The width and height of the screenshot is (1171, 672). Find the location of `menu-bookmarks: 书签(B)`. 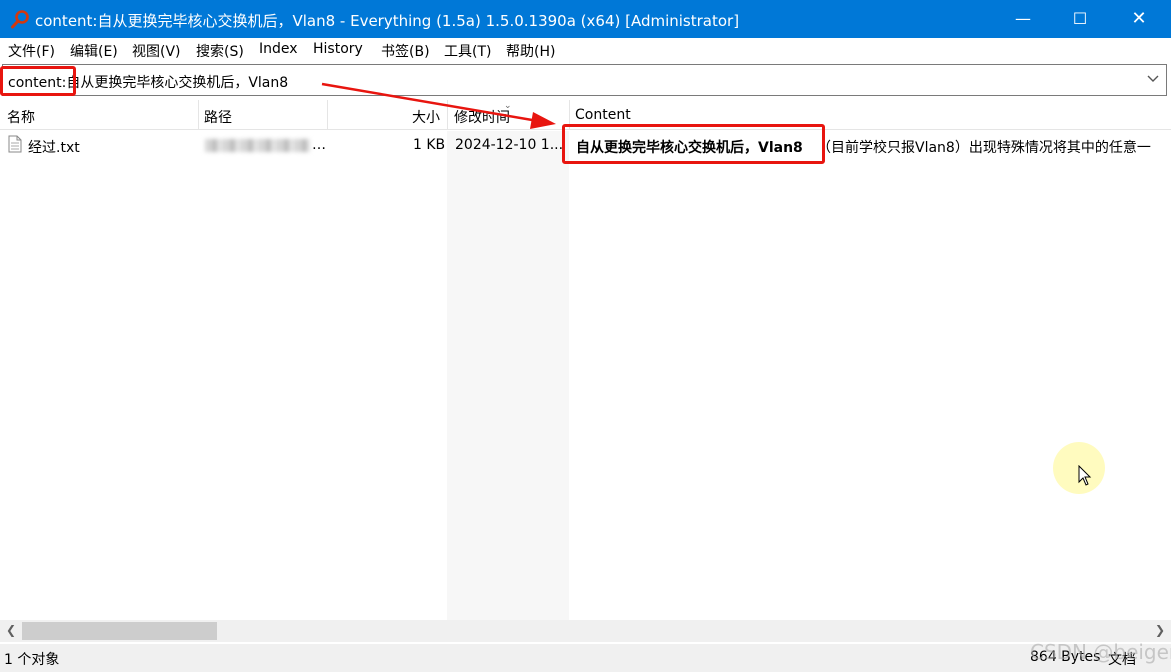

menu-bookmarks: 书签(B) is located at coordinates (405, 51).